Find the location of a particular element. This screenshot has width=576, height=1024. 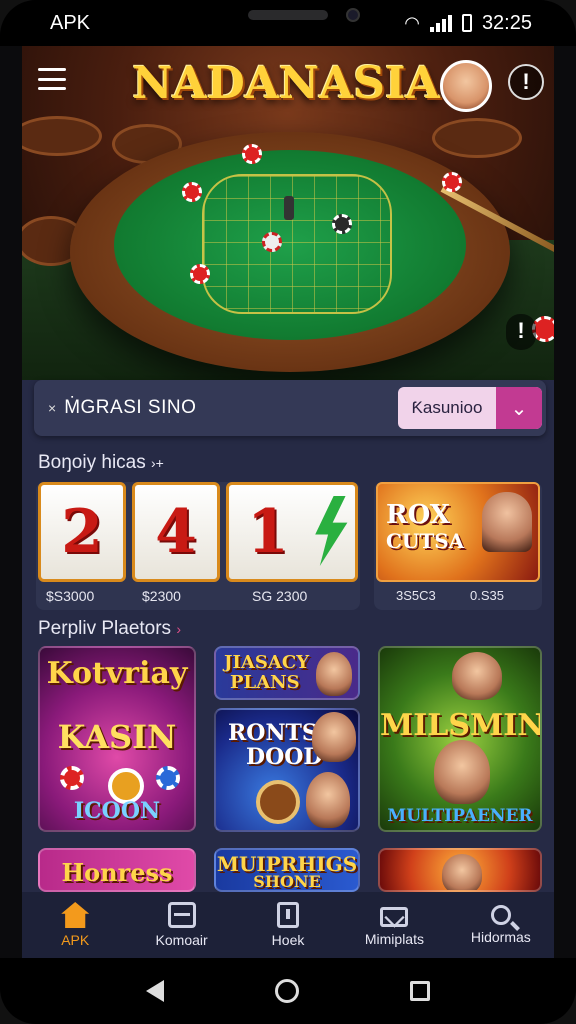

mail-icon is located at coordinates (394, 917).